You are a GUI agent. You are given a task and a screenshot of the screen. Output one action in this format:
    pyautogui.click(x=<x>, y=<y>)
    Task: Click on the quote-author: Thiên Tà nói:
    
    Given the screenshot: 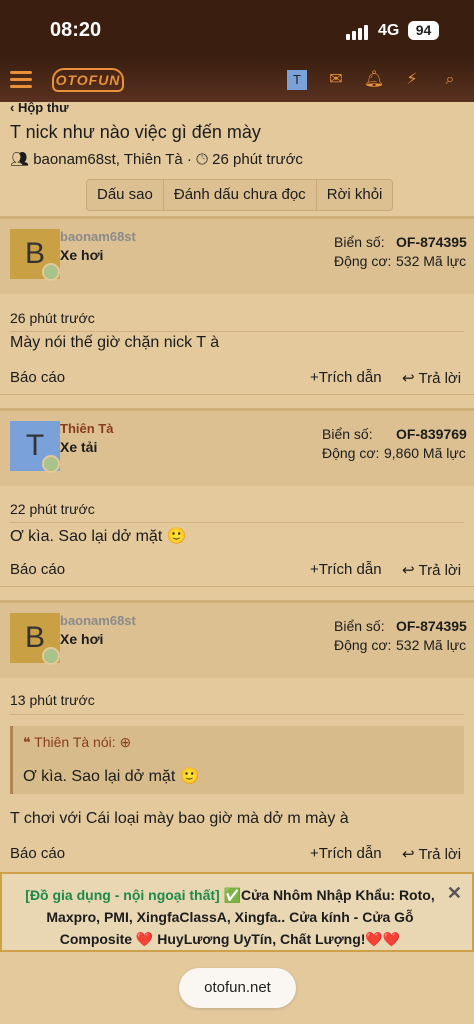 What is the action you would take?
    pyautogui.click(x=75, y=742)
    